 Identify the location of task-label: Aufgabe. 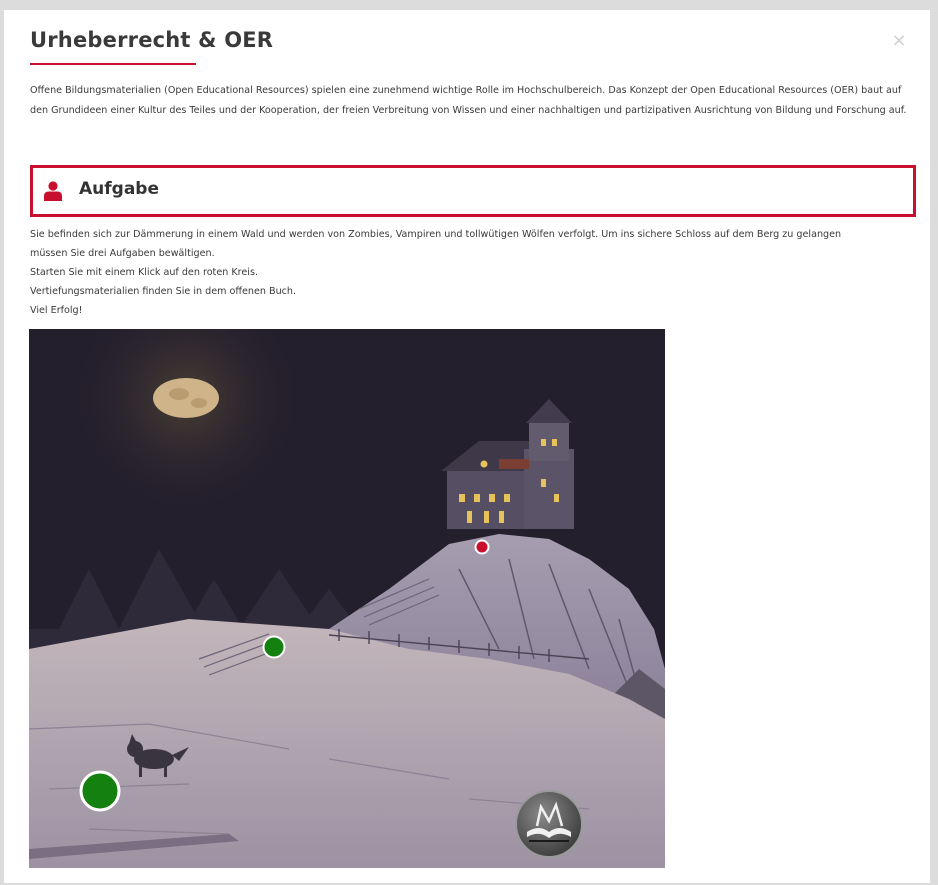
(119, 189).